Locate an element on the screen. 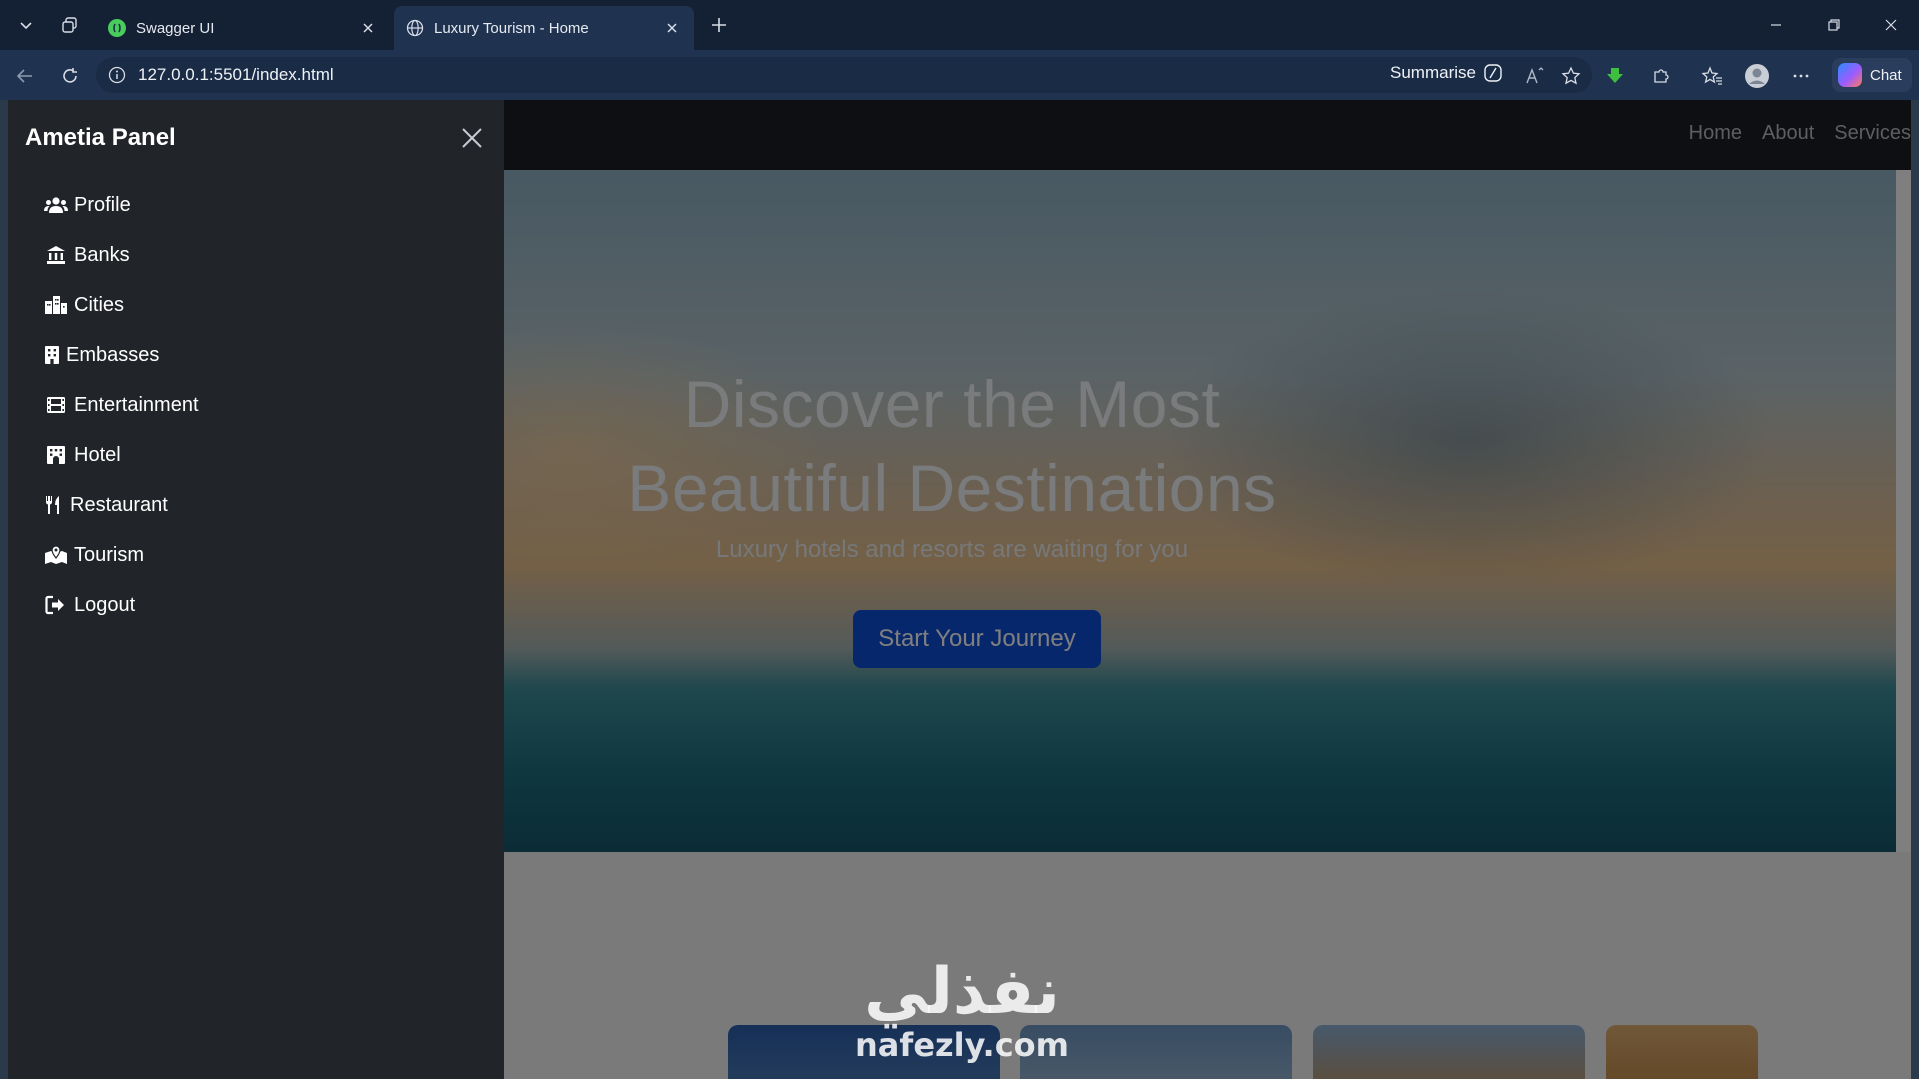 This screenshot has width=1919, height=1079. tab-luxury-tourism: Luxury Tourism - Home is located at coordinates (544, 28).